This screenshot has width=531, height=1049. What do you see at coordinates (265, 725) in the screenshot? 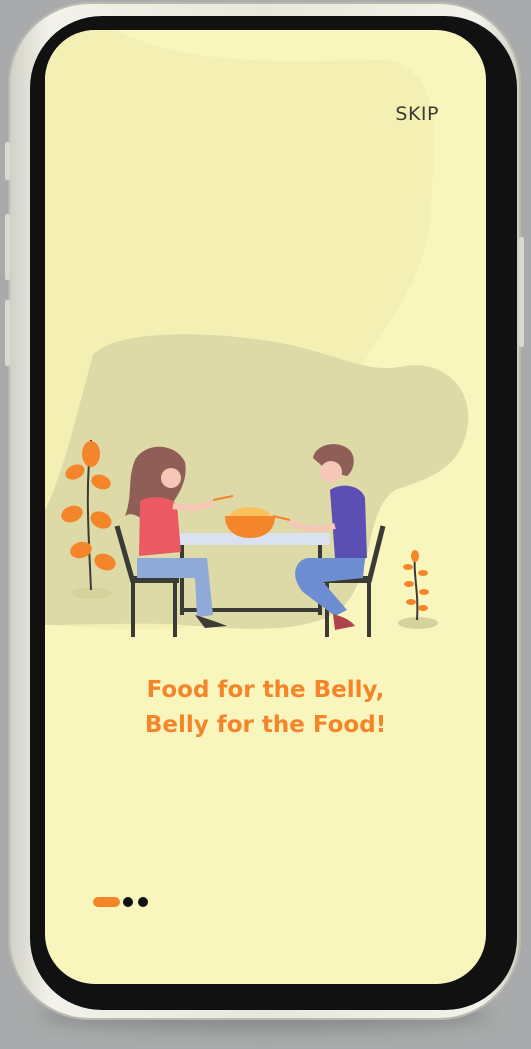
I see `tagline-line-2: Belly for the Food!` at bounding box center [265, 725].